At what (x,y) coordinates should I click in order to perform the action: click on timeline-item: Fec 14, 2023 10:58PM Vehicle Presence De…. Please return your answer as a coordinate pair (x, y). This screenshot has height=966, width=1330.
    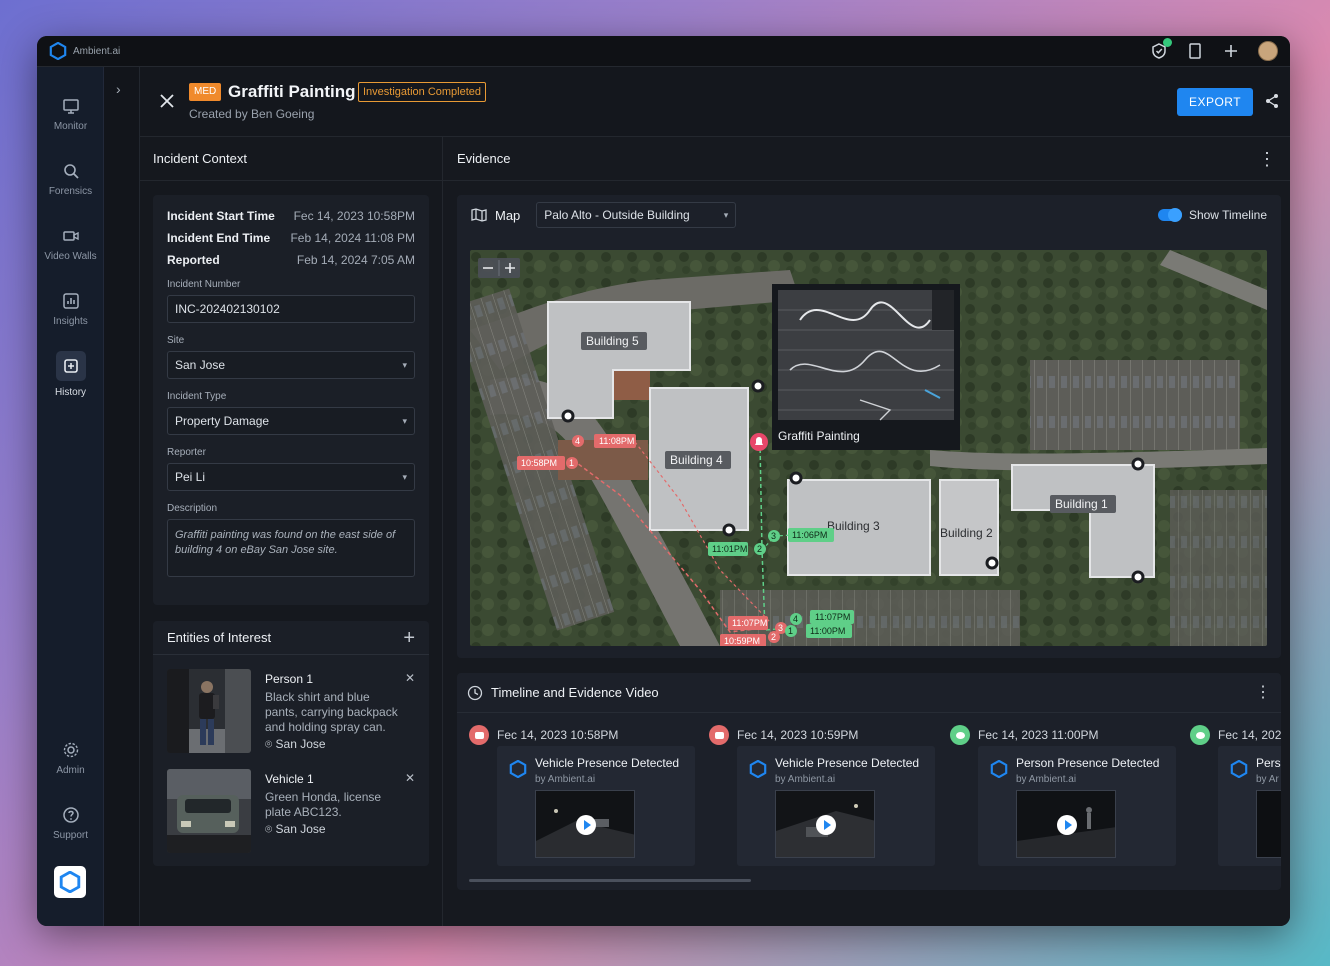
    Looking at the image, I should click on (585, 795).